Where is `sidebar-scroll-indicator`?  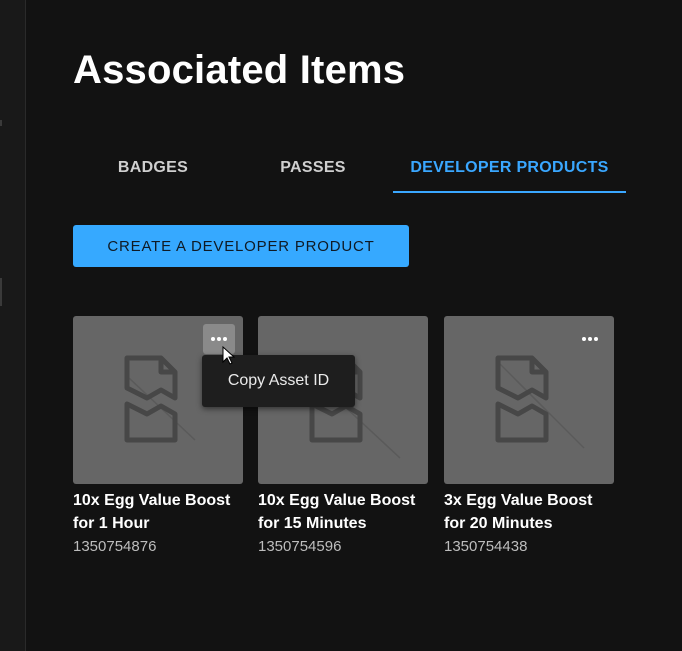 sidebar-scroll-indicator is located at coordinates (1, 292).